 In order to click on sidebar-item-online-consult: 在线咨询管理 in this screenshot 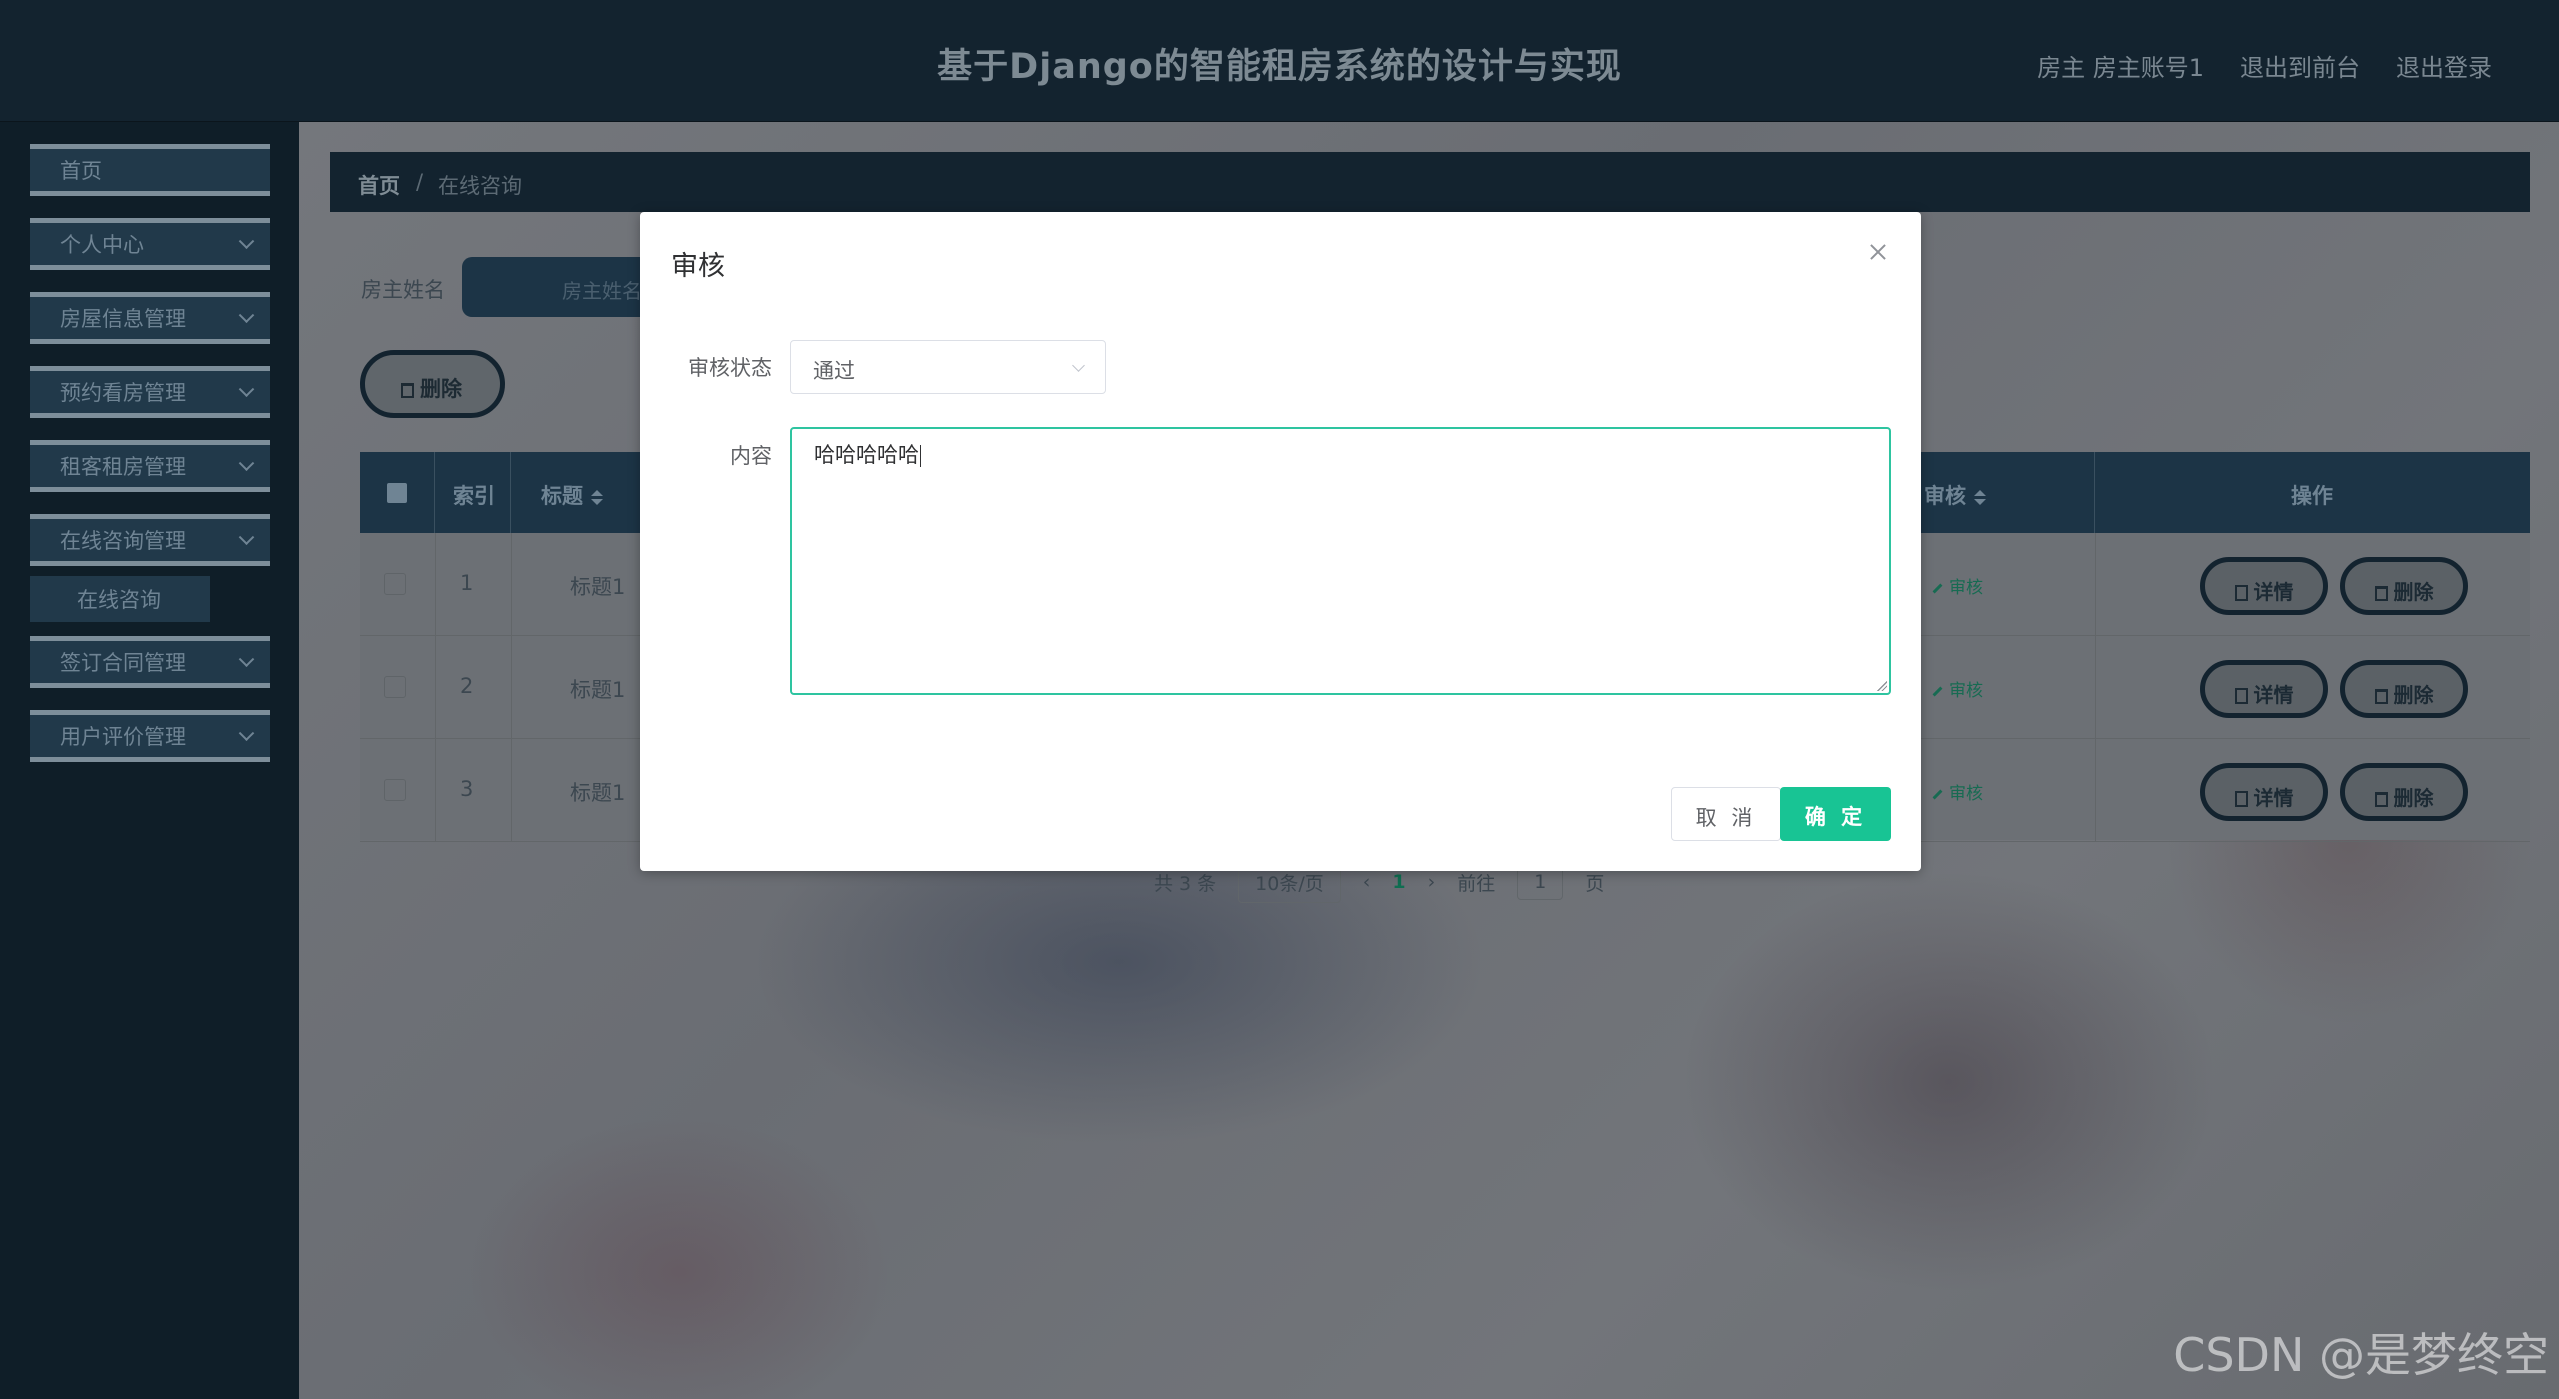, I will do `click(150, 540)`.